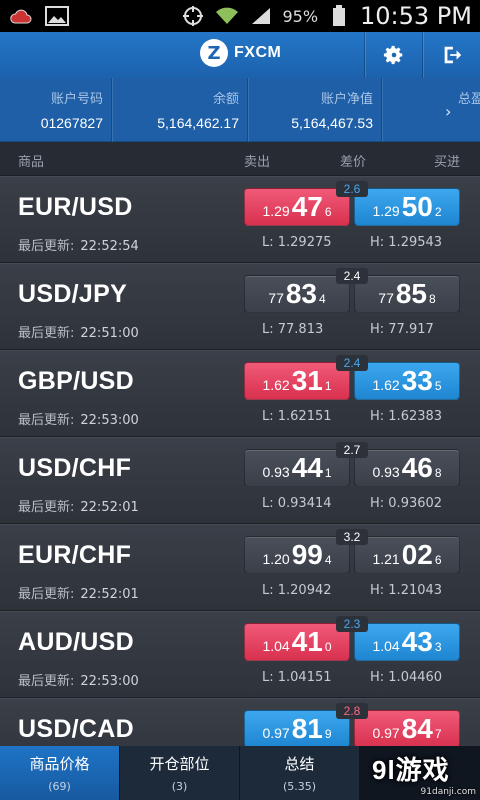  Describe the element at coordinates (297, 381) in the screenshot. I see `sell-price-button: 1.62 31 1` at that location.